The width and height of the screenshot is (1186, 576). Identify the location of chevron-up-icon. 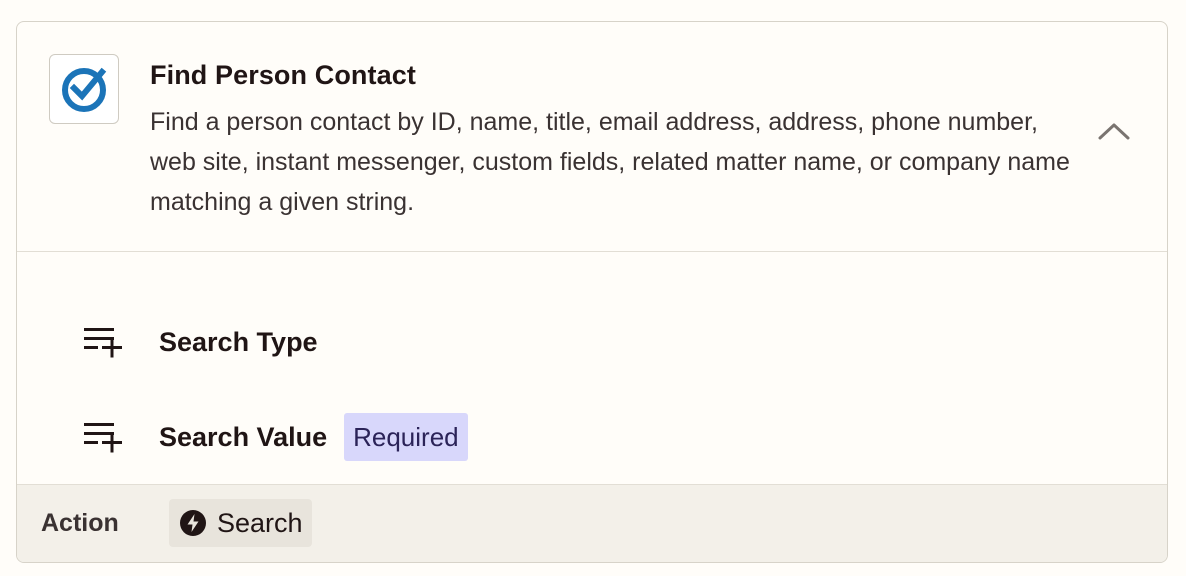
(1114, 131).